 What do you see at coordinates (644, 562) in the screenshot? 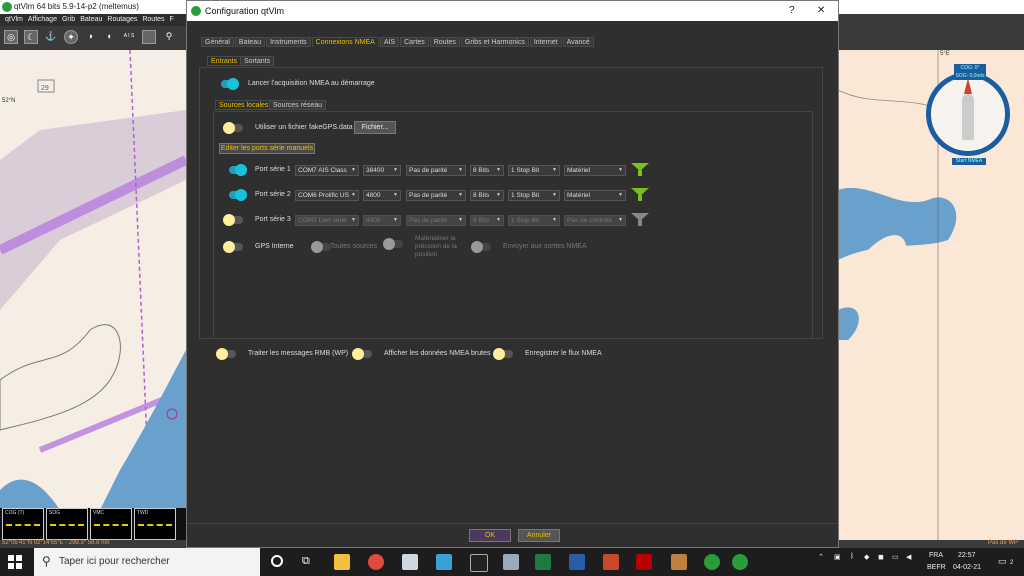
I see `acrobat-icon` at bounding box center [644, 562].